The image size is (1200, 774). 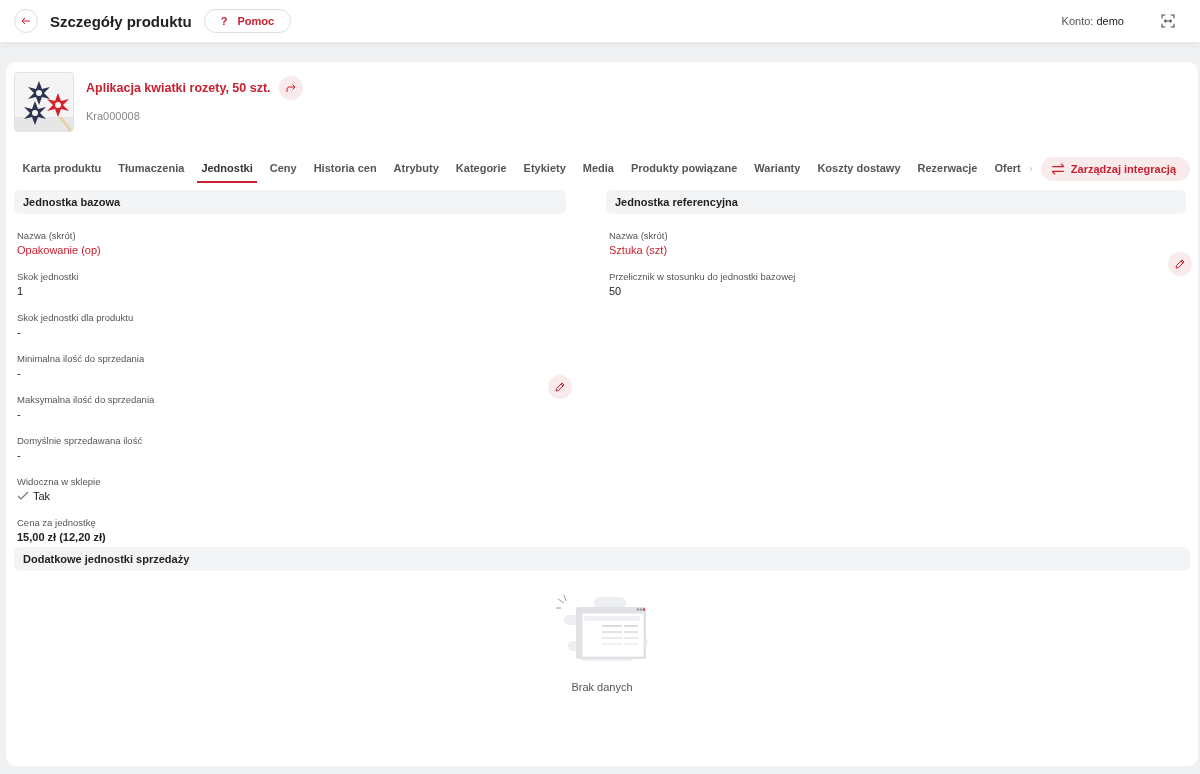 What do you see at coordinates (290, 202) in the screenshot?
I see `section-header: Jednostka bazowa` at bounding box center [290, 202].